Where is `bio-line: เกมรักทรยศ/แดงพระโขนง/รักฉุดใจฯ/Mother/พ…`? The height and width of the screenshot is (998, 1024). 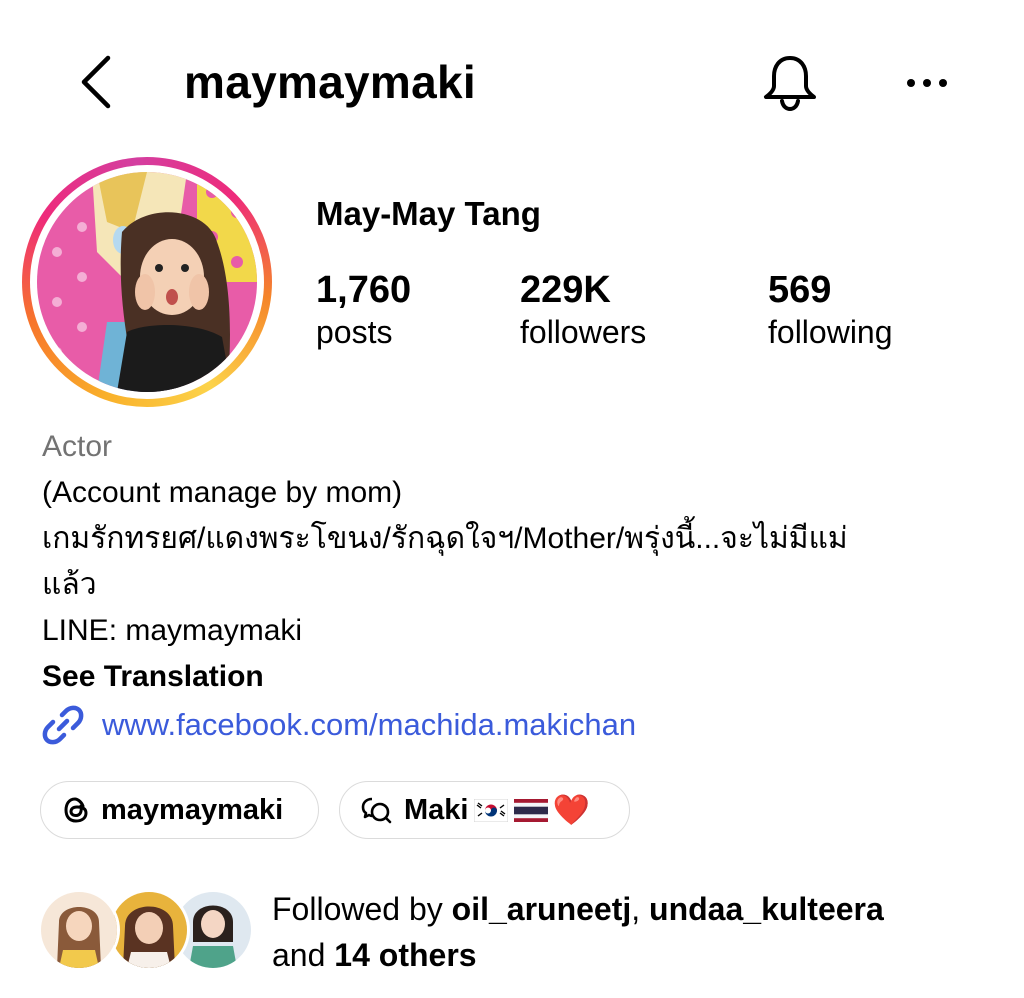
bio-line: เกมรักทรยศ/แดงพระโขนง/รักฉุดใจฯ/Mother/พ… is located at coordinates (445, 538).